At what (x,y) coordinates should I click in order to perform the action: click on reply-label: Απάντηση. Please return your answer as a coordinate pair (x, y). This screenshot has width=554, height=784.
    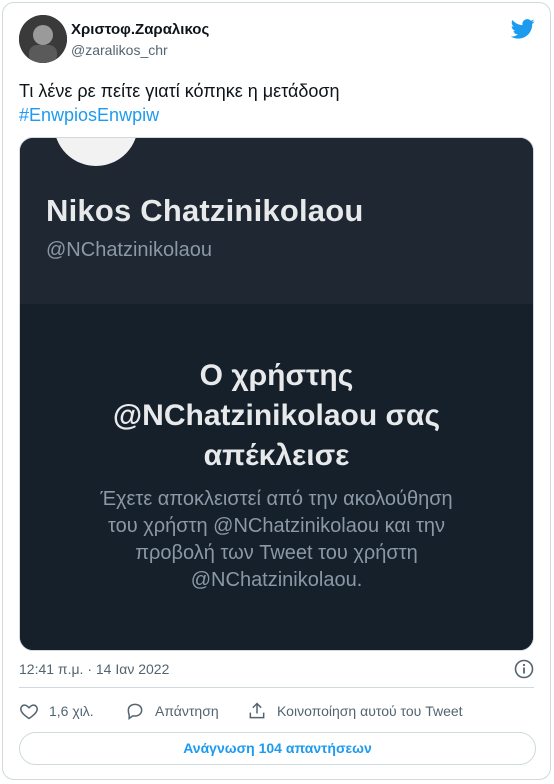
    Looking at the image, I should click on (187, 711).